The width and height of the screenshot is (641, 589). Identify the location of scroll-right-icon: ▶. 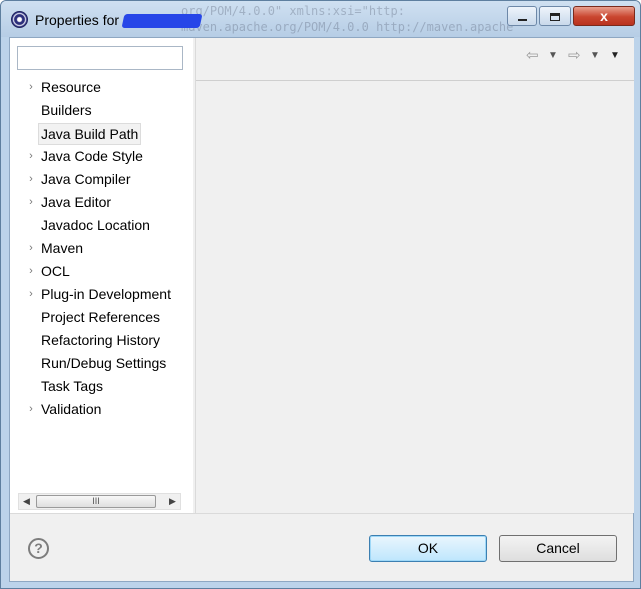
(172, 501).